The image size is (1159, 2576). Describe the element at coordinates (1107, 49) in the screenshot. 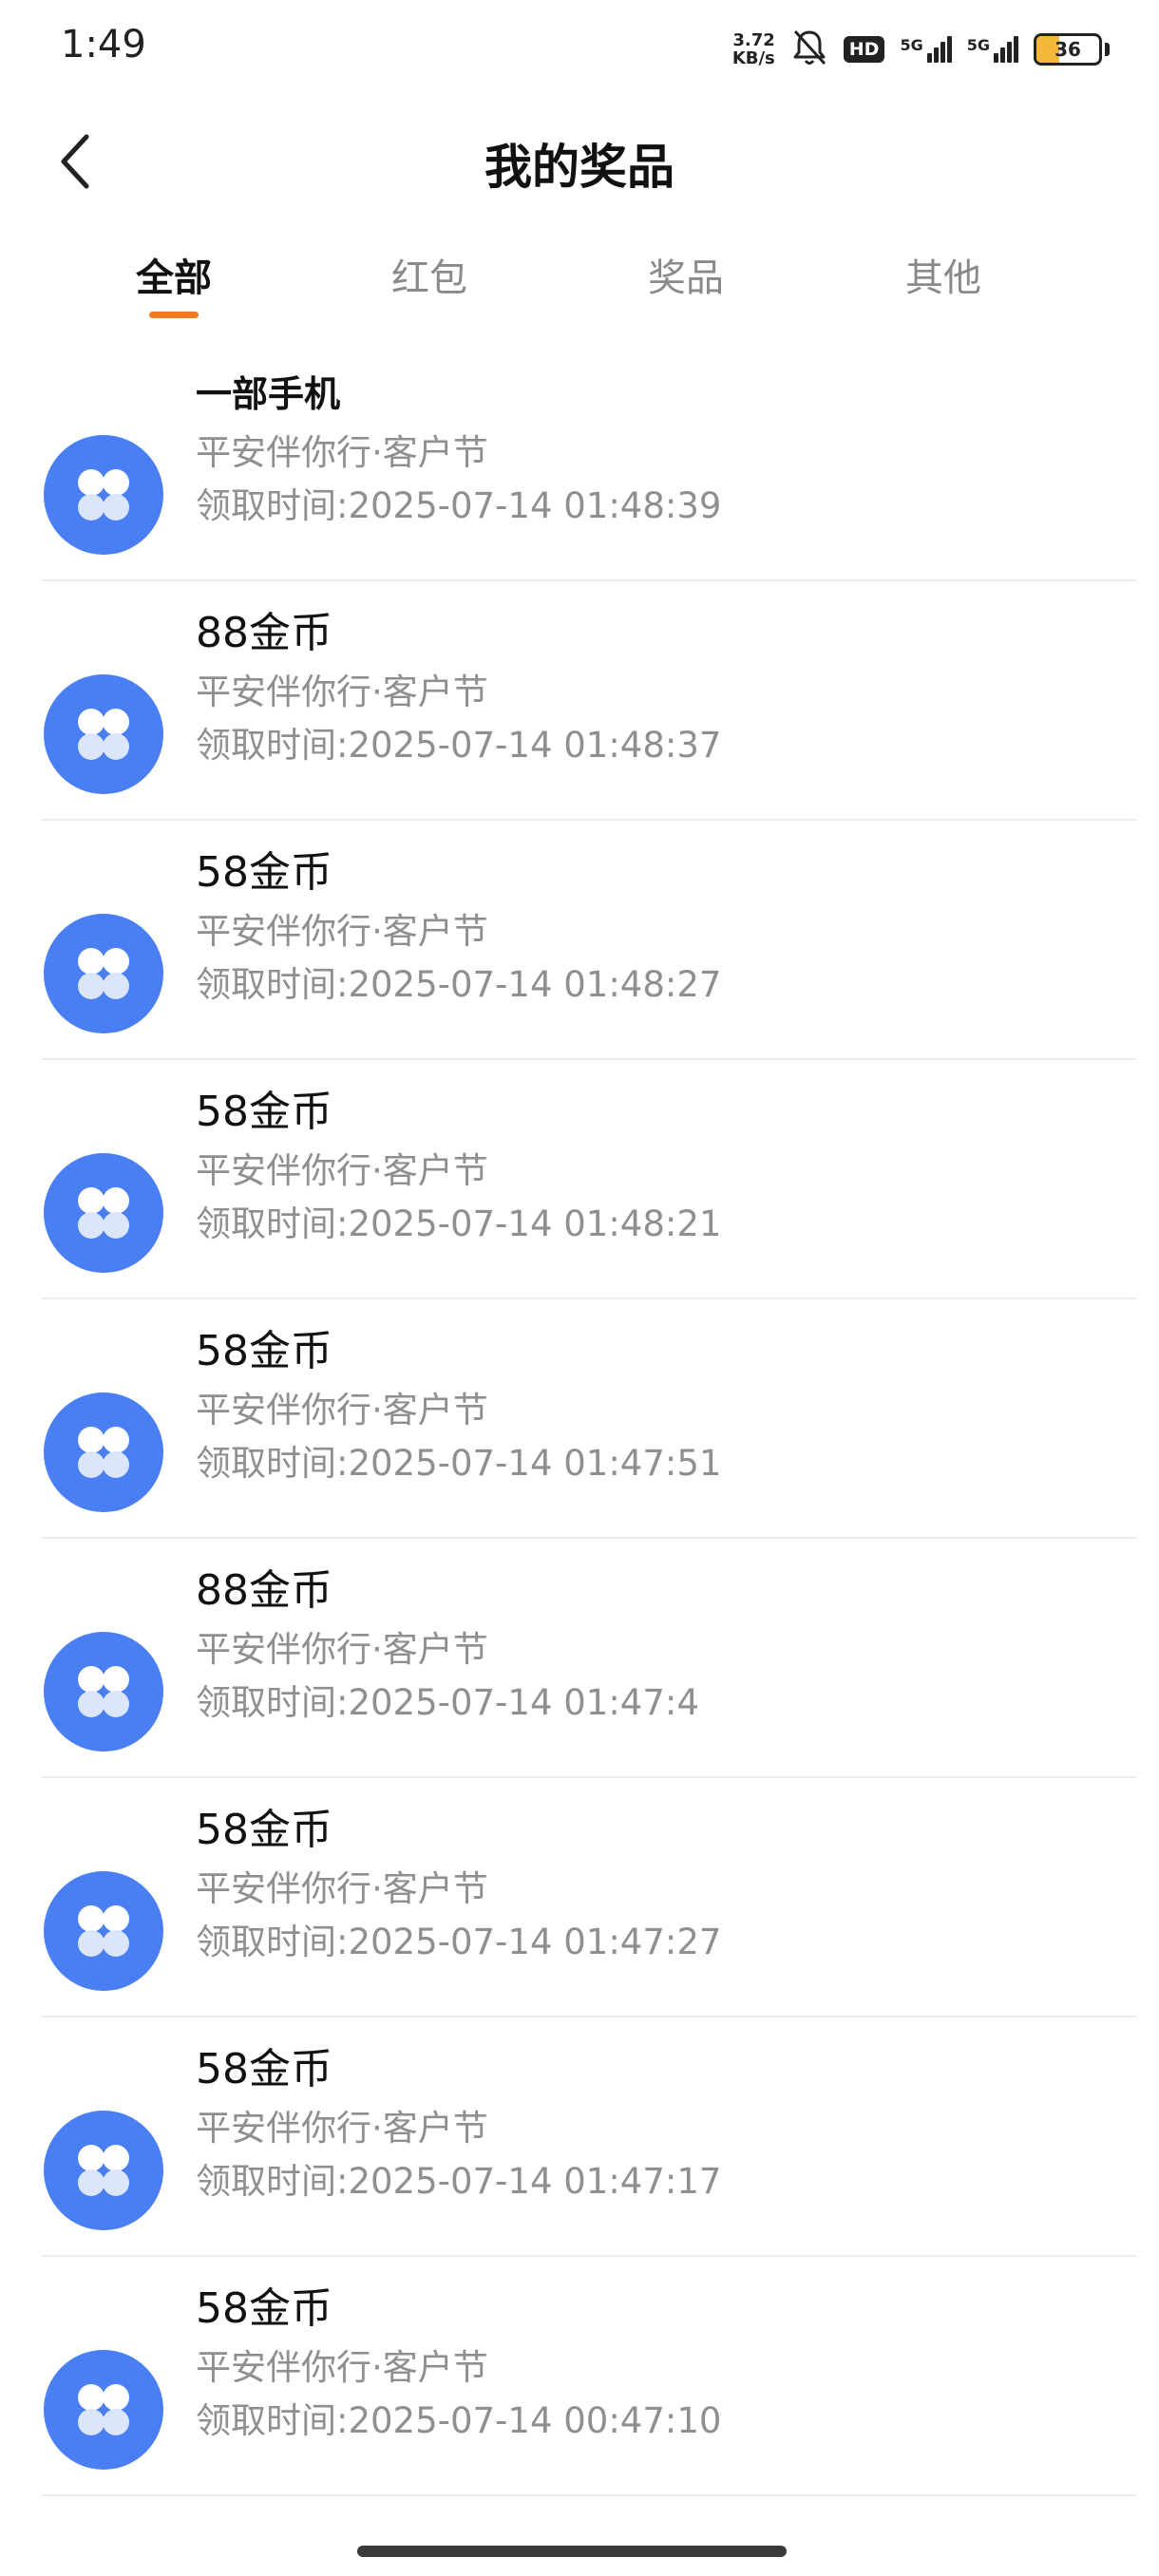

I see `battery-nub` at that location.